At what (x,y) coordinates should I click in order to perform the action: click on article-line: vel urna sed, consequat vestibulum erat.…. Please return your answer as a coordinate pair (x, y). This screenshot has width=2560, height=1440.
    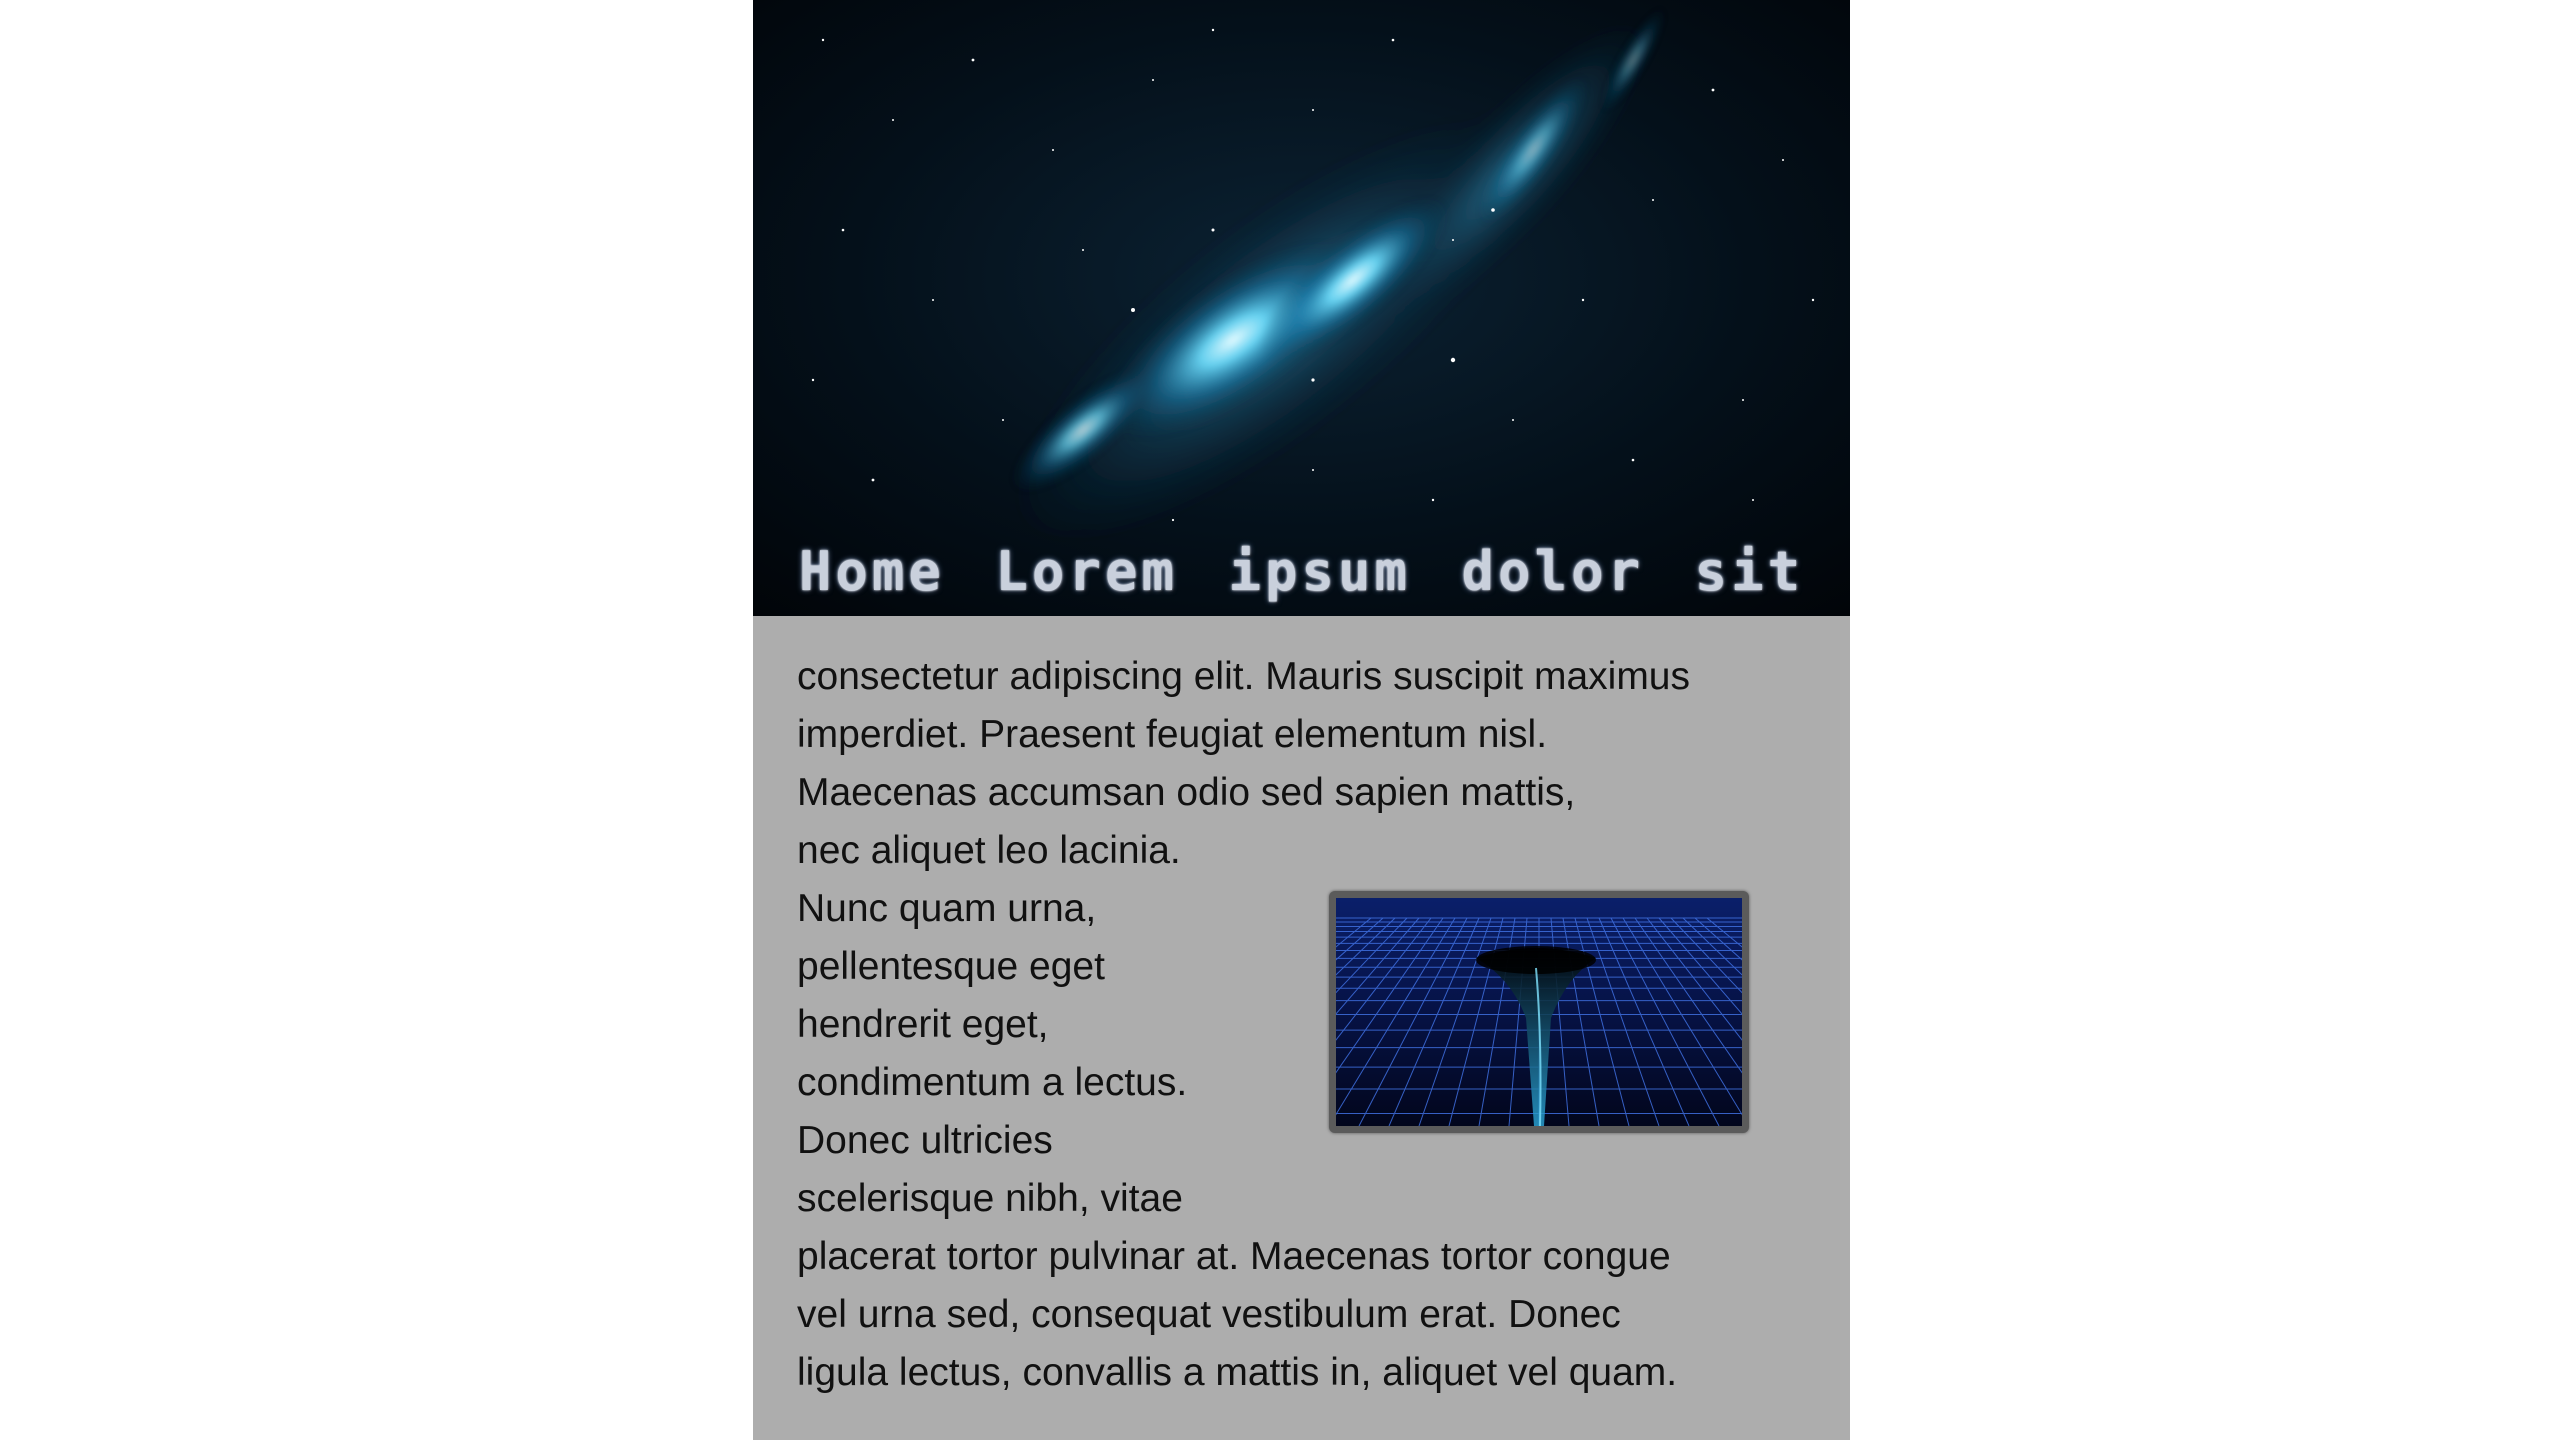
    Looking at the image, I should click on (1209, 1314).